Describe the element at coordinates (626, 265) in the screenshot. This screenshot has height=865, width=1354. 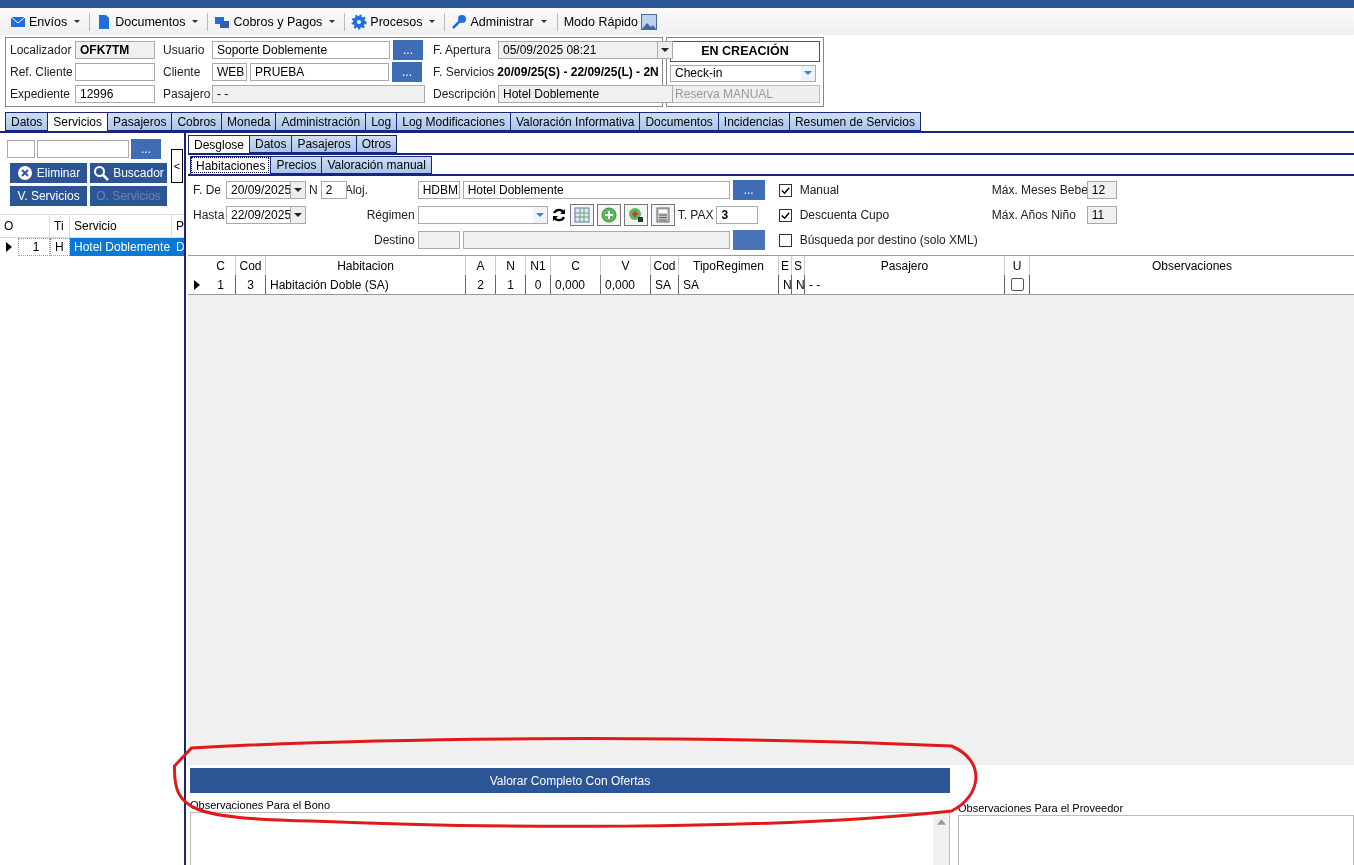
I see `column-header: V` at that location.